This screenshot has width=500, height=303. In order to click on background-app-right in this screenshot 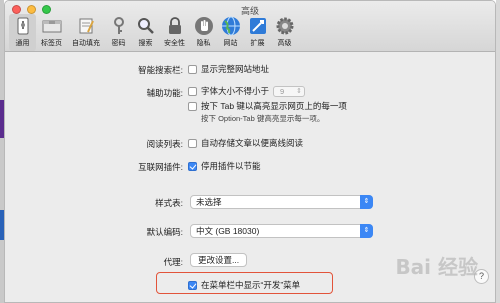, I will do `click(498, 151)`.